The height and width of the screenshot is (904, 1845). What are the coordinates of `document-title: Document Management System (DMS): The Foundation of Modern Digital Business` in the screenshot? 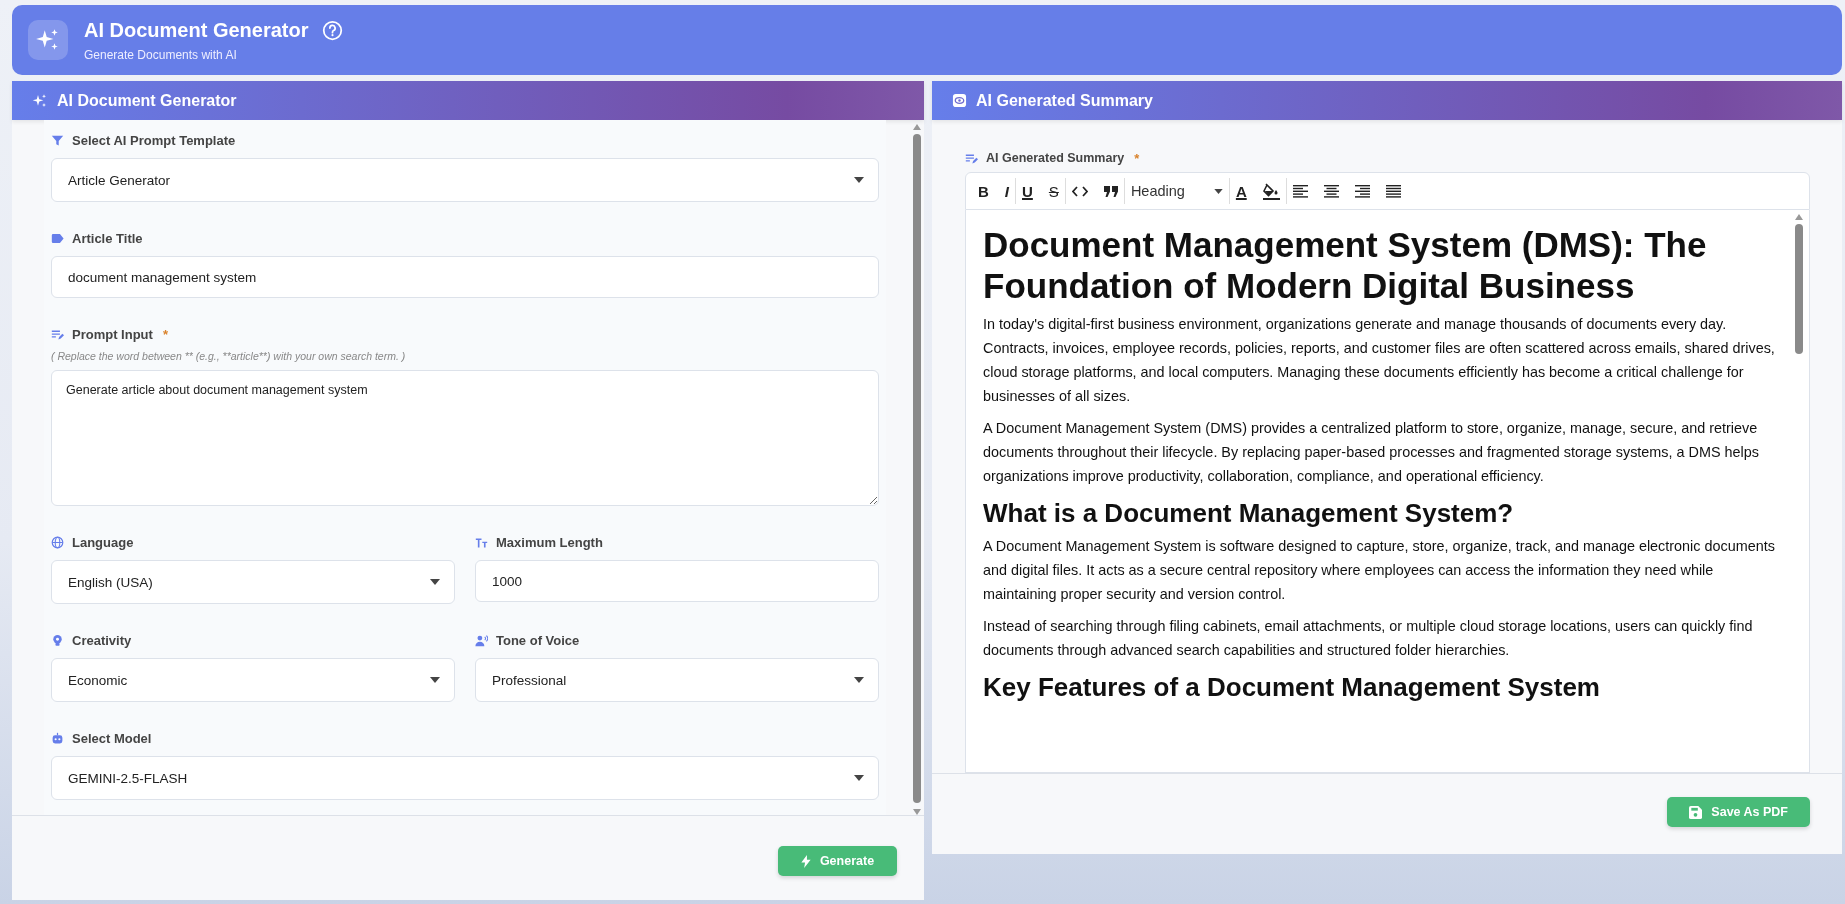 It's located at (1345, 265).